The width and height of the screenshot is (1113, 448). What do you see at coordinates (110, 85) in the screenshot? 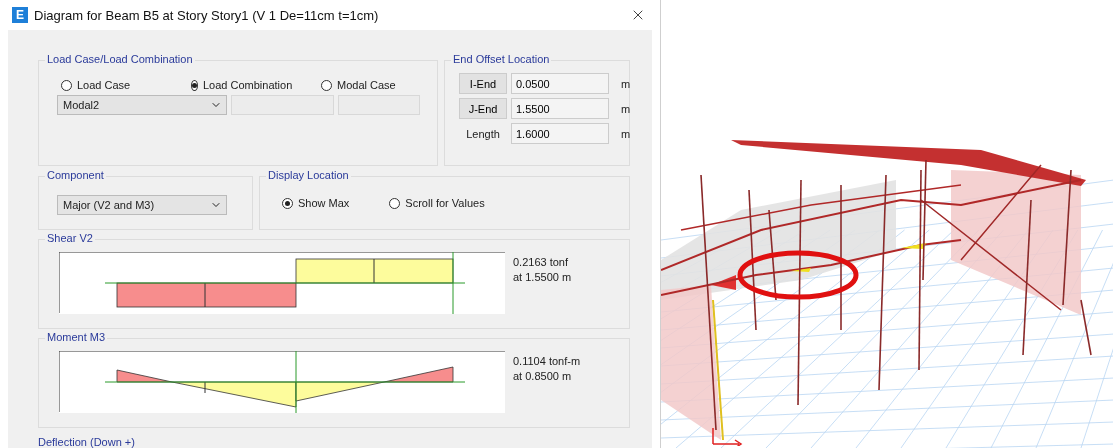
I see `radio-option: Load Case` at bounding box center [110, 85].